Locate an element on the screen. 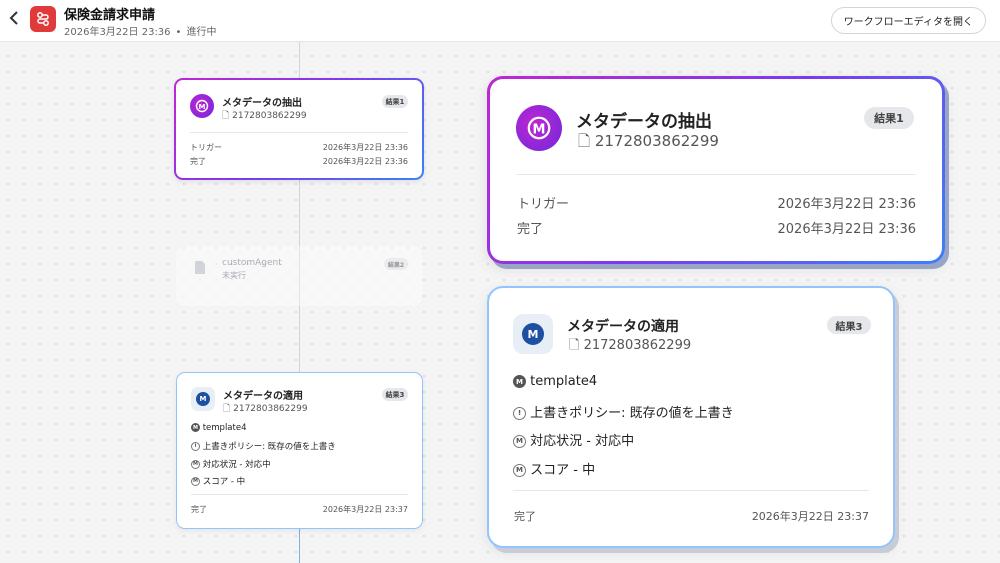 The width and height of the screenshot is (1000, 563). chevron-left-icon is located at coordinates (14, 19).